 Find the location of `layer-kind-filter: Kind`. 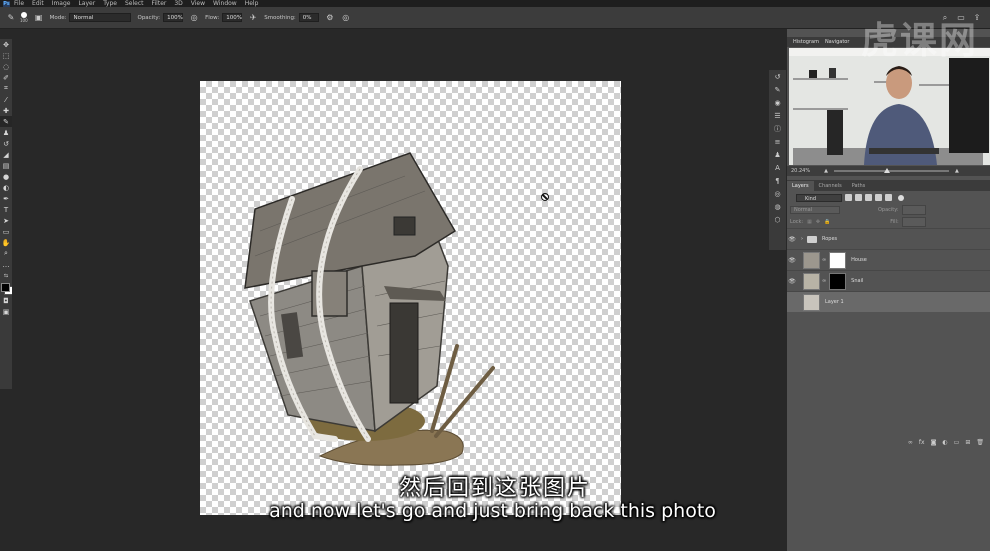

layer-kind-filter: Kind is located at coordinates (819, 197).